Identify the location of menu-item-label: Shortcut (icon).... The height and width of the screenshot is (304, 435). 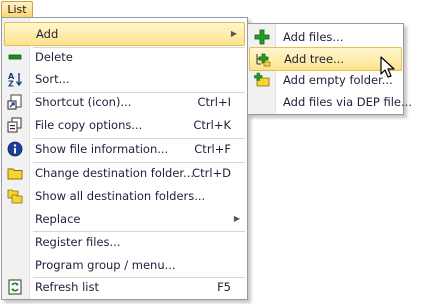
(83, 102).